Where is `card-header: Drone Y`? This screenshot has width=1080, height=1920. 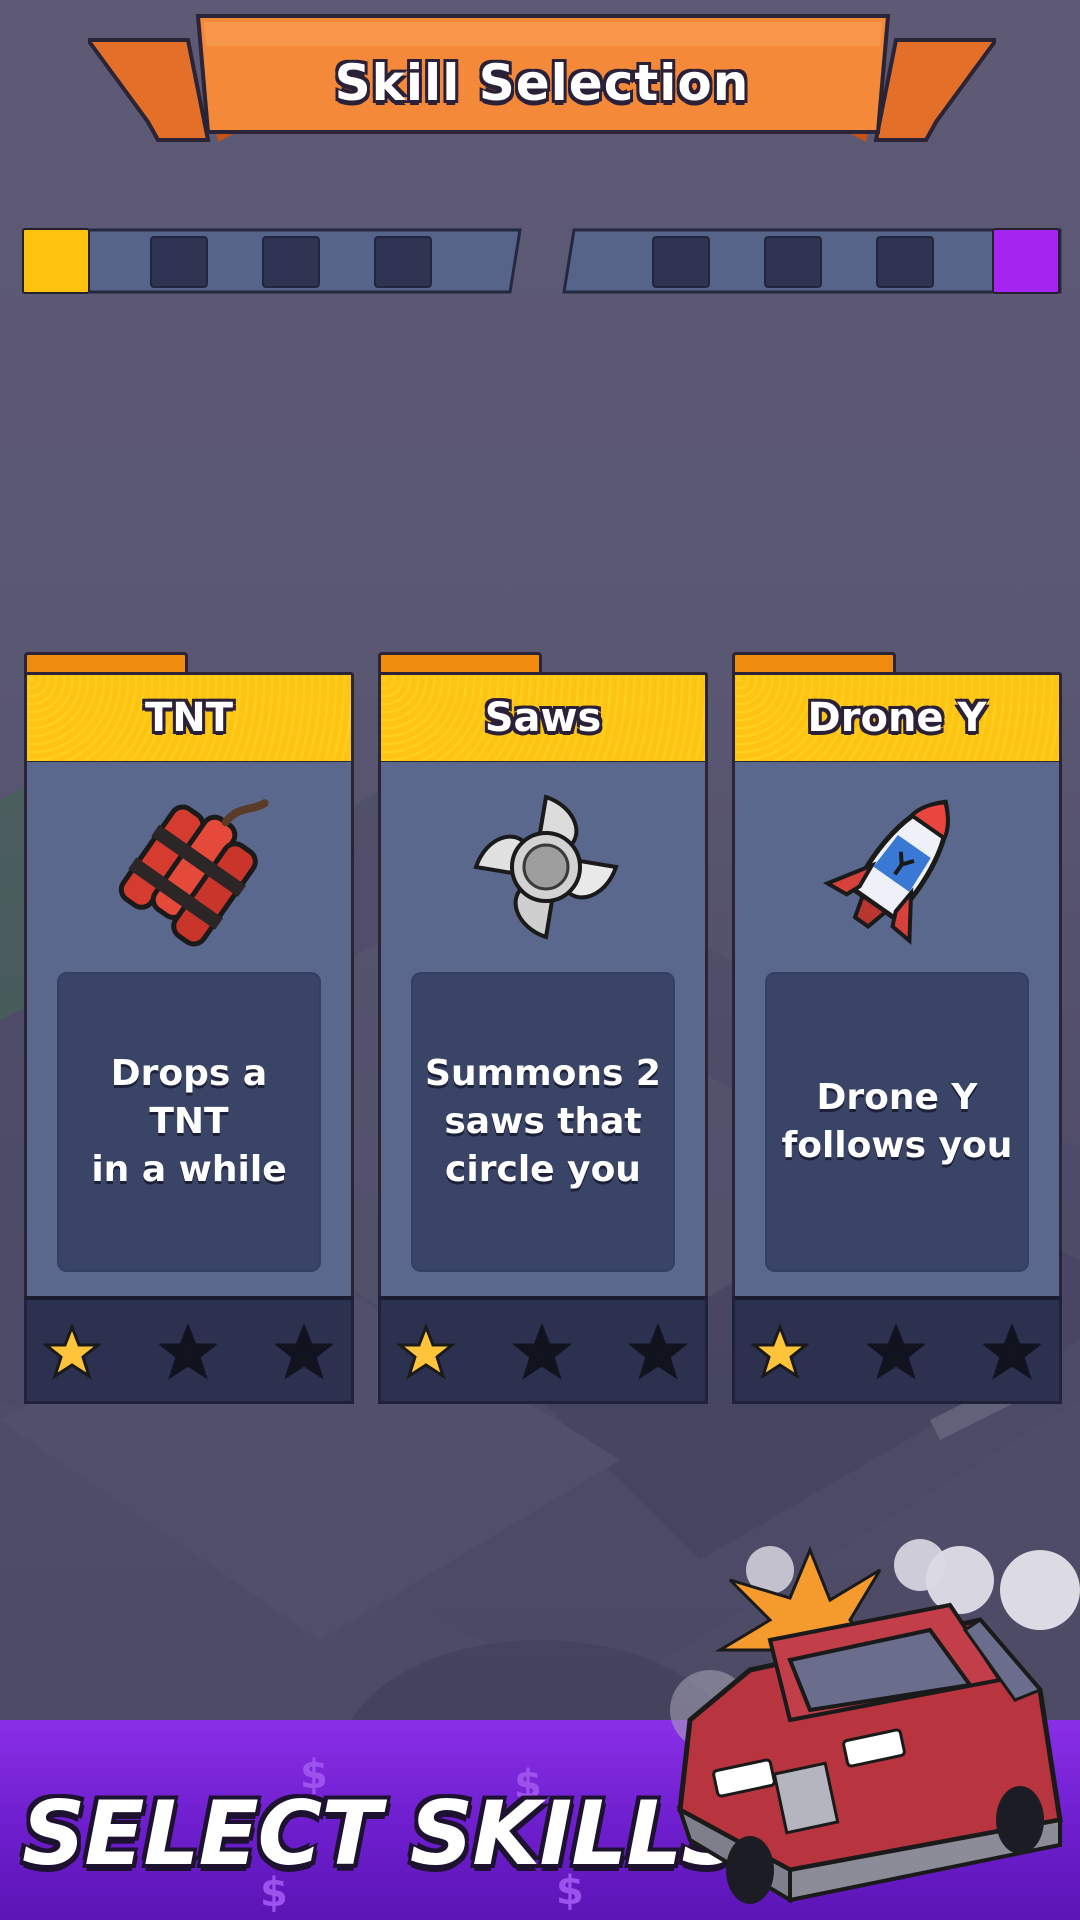 card-header: Drone Y is located at coordinates (897, 718).